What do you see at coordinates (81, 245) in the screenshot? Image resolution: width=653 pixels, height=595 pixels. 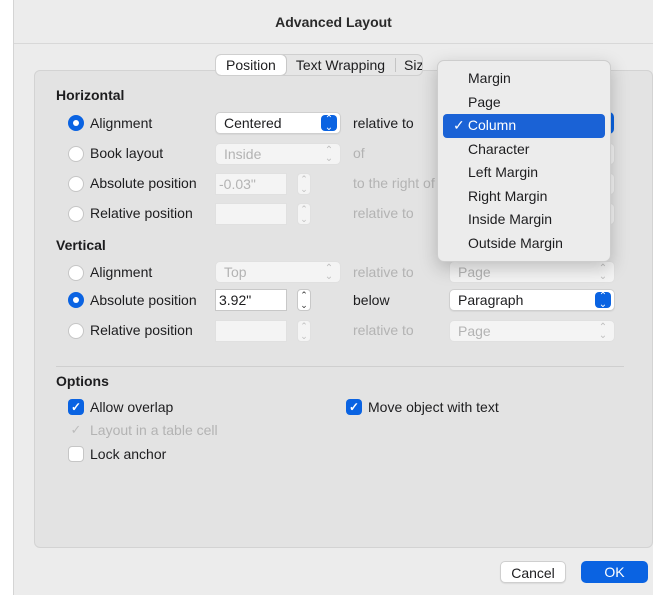 I see `vertical-heading: Vertical` at bounding box center [81, 245].